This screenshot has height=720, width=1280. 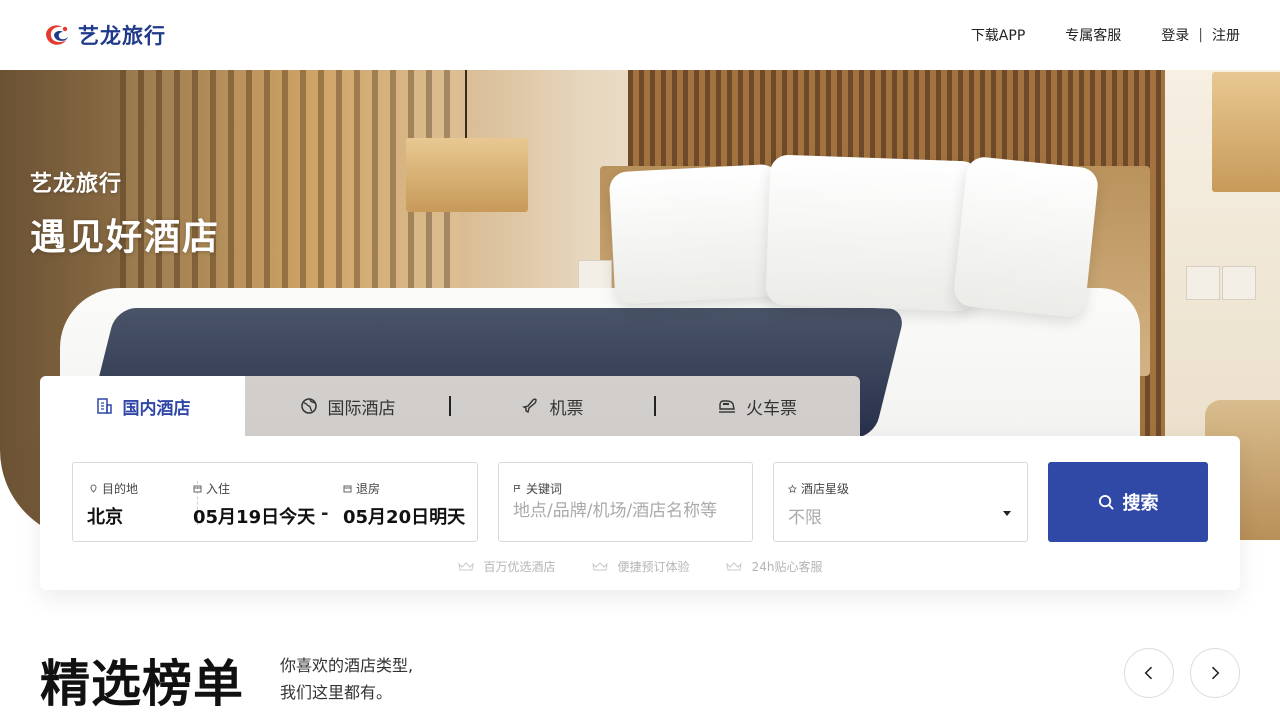 What do you see at coordinates (347, 679) in the screenshot?
I see `ranking-description: 你喜欢的酒店类型, 我们这里都有。` at bounding box center [347, 679].